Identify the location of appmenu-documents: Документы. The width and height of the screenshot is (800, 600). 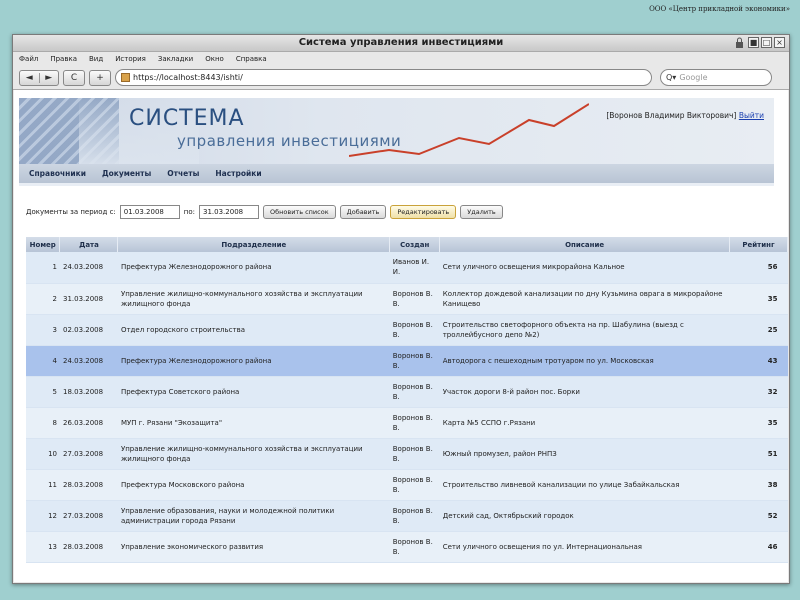
(126, 173).